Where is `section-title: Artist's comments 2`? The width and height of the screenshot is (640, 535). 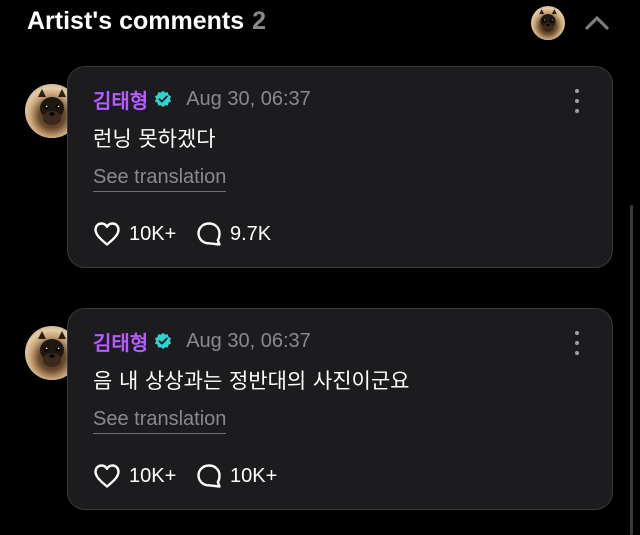
section-title: Artist's comments 2 is located at coordinates (146, 21).